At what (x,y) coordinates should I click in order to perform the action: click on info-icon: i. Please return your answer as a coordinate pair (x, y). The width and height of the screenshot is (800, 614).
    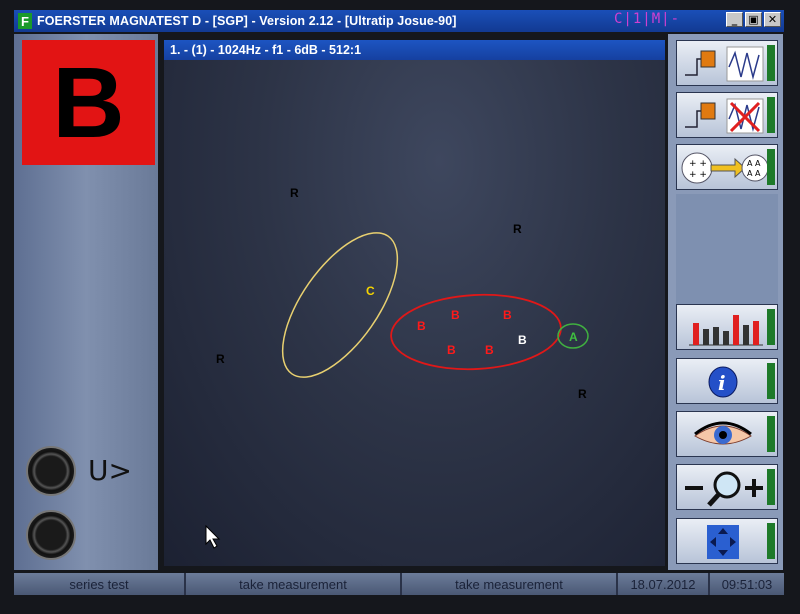
    Looking at the image, I should click on (723, 382).